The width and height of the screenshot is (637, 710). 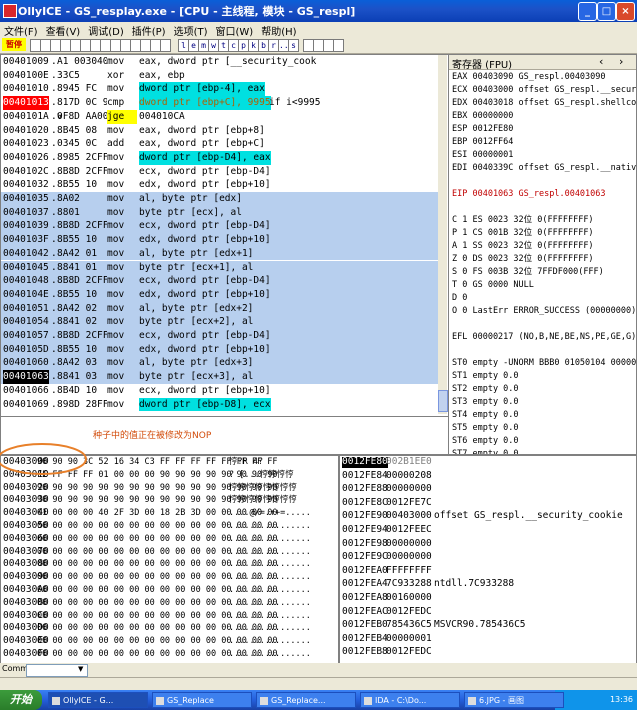 I want to click on taskbar-item: 6.JPG - 画图, so click(x=514, y=700).